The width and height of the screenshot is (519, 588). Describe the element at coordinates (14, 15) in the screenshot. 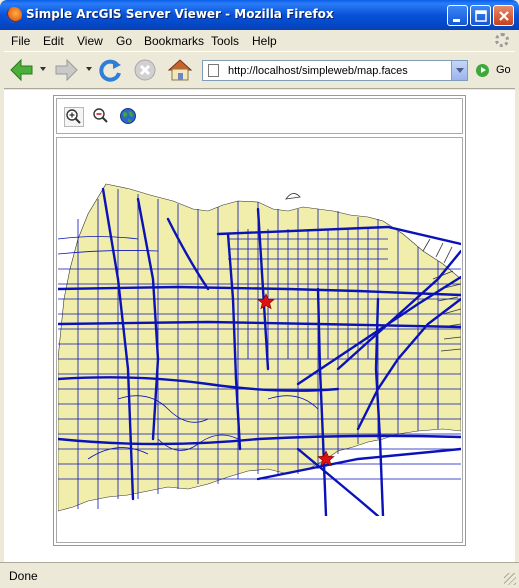

I see `firefox-icon` at that location.